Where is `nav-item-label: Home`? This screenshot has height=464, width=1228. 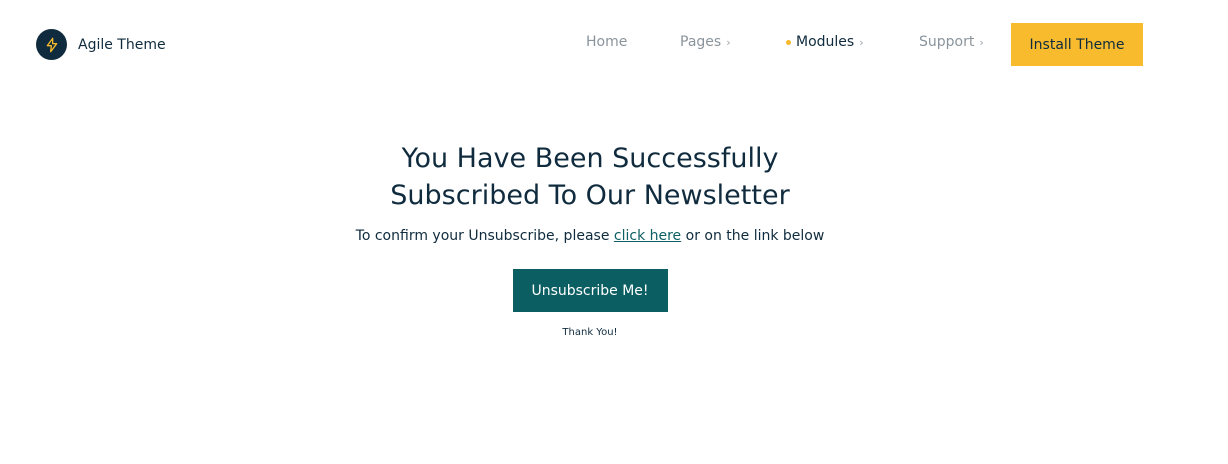
nav-item-label: Home is located at coordinates (607, 42).